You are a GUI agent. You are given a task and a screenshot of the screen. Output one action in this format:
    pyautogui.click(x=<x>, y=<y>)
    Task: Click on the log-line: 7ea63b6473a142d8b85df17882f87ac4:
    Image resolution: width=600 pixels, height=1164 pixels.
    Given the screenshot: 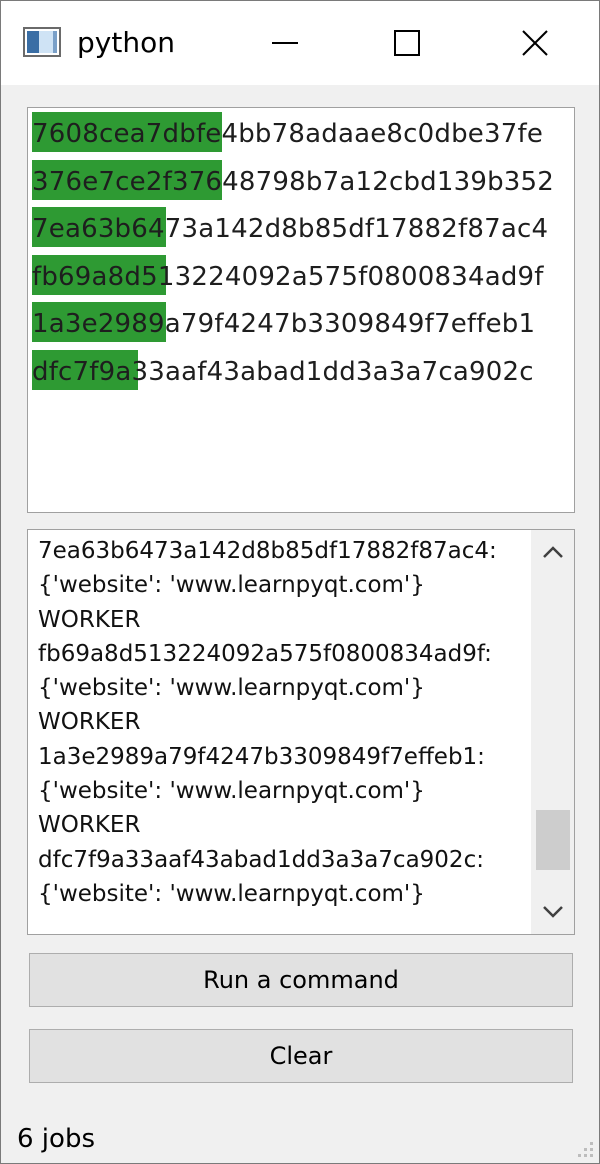 What is the action you would take?
    pyautogui.click(x=267, y=551)
    